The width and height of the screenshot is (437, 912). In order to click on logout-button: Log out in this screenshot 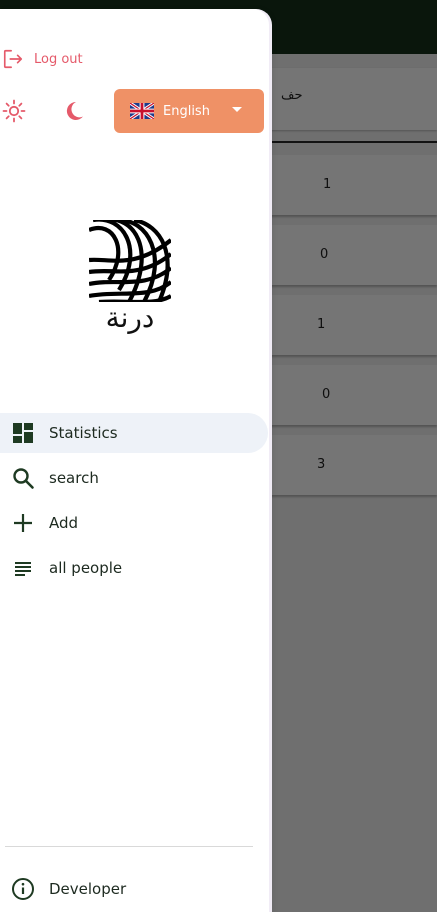, I will do `click(42, 59)`.